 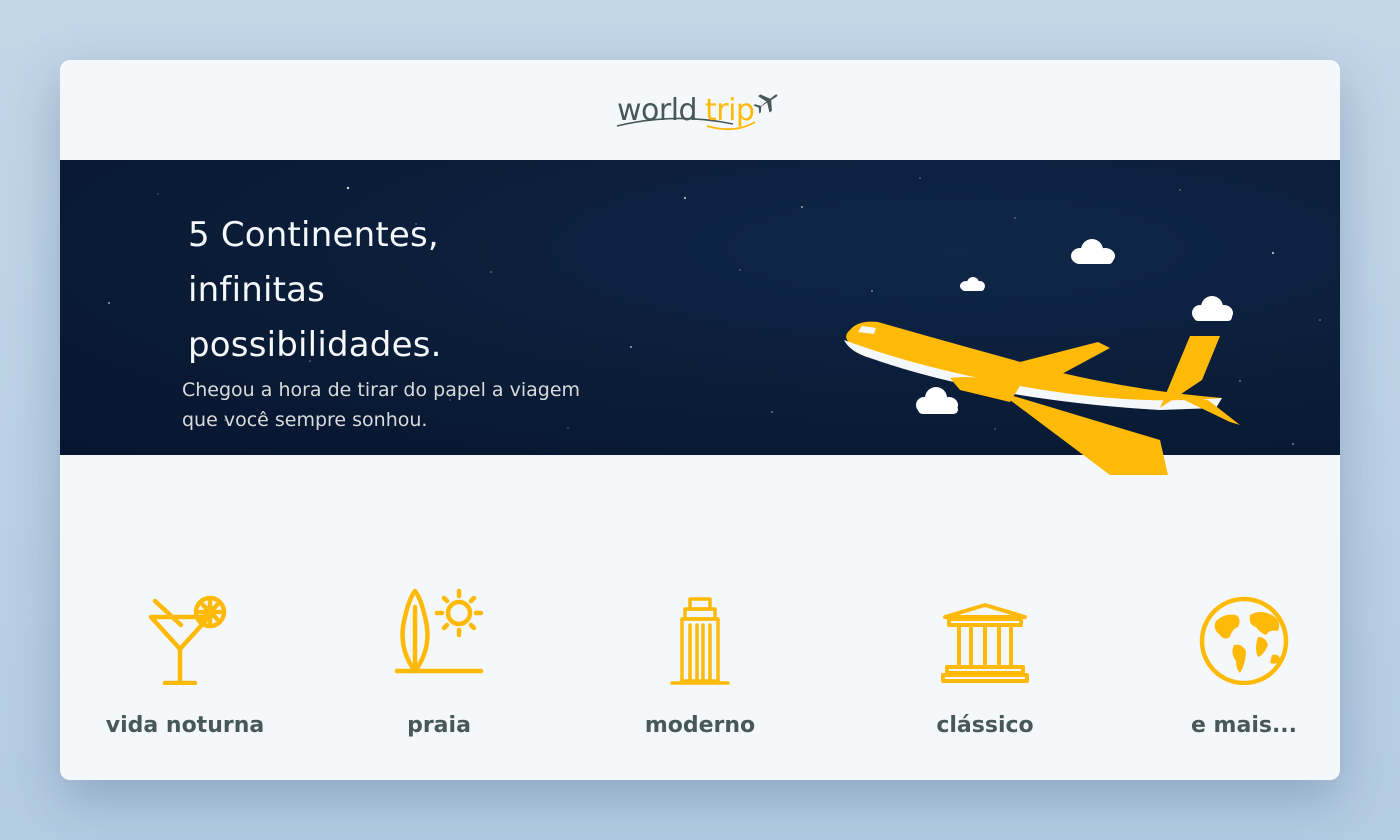 I want to click on logo-word-world: world, so click(x=657, y=110).